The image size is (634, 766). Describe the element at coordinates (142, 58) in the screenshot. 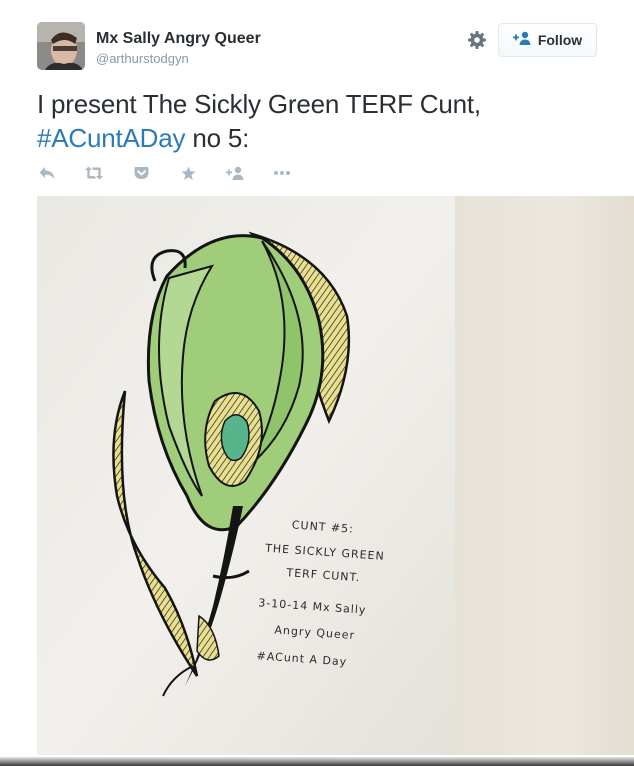

I see `screen-name: @arthurstodgyn` at that location.